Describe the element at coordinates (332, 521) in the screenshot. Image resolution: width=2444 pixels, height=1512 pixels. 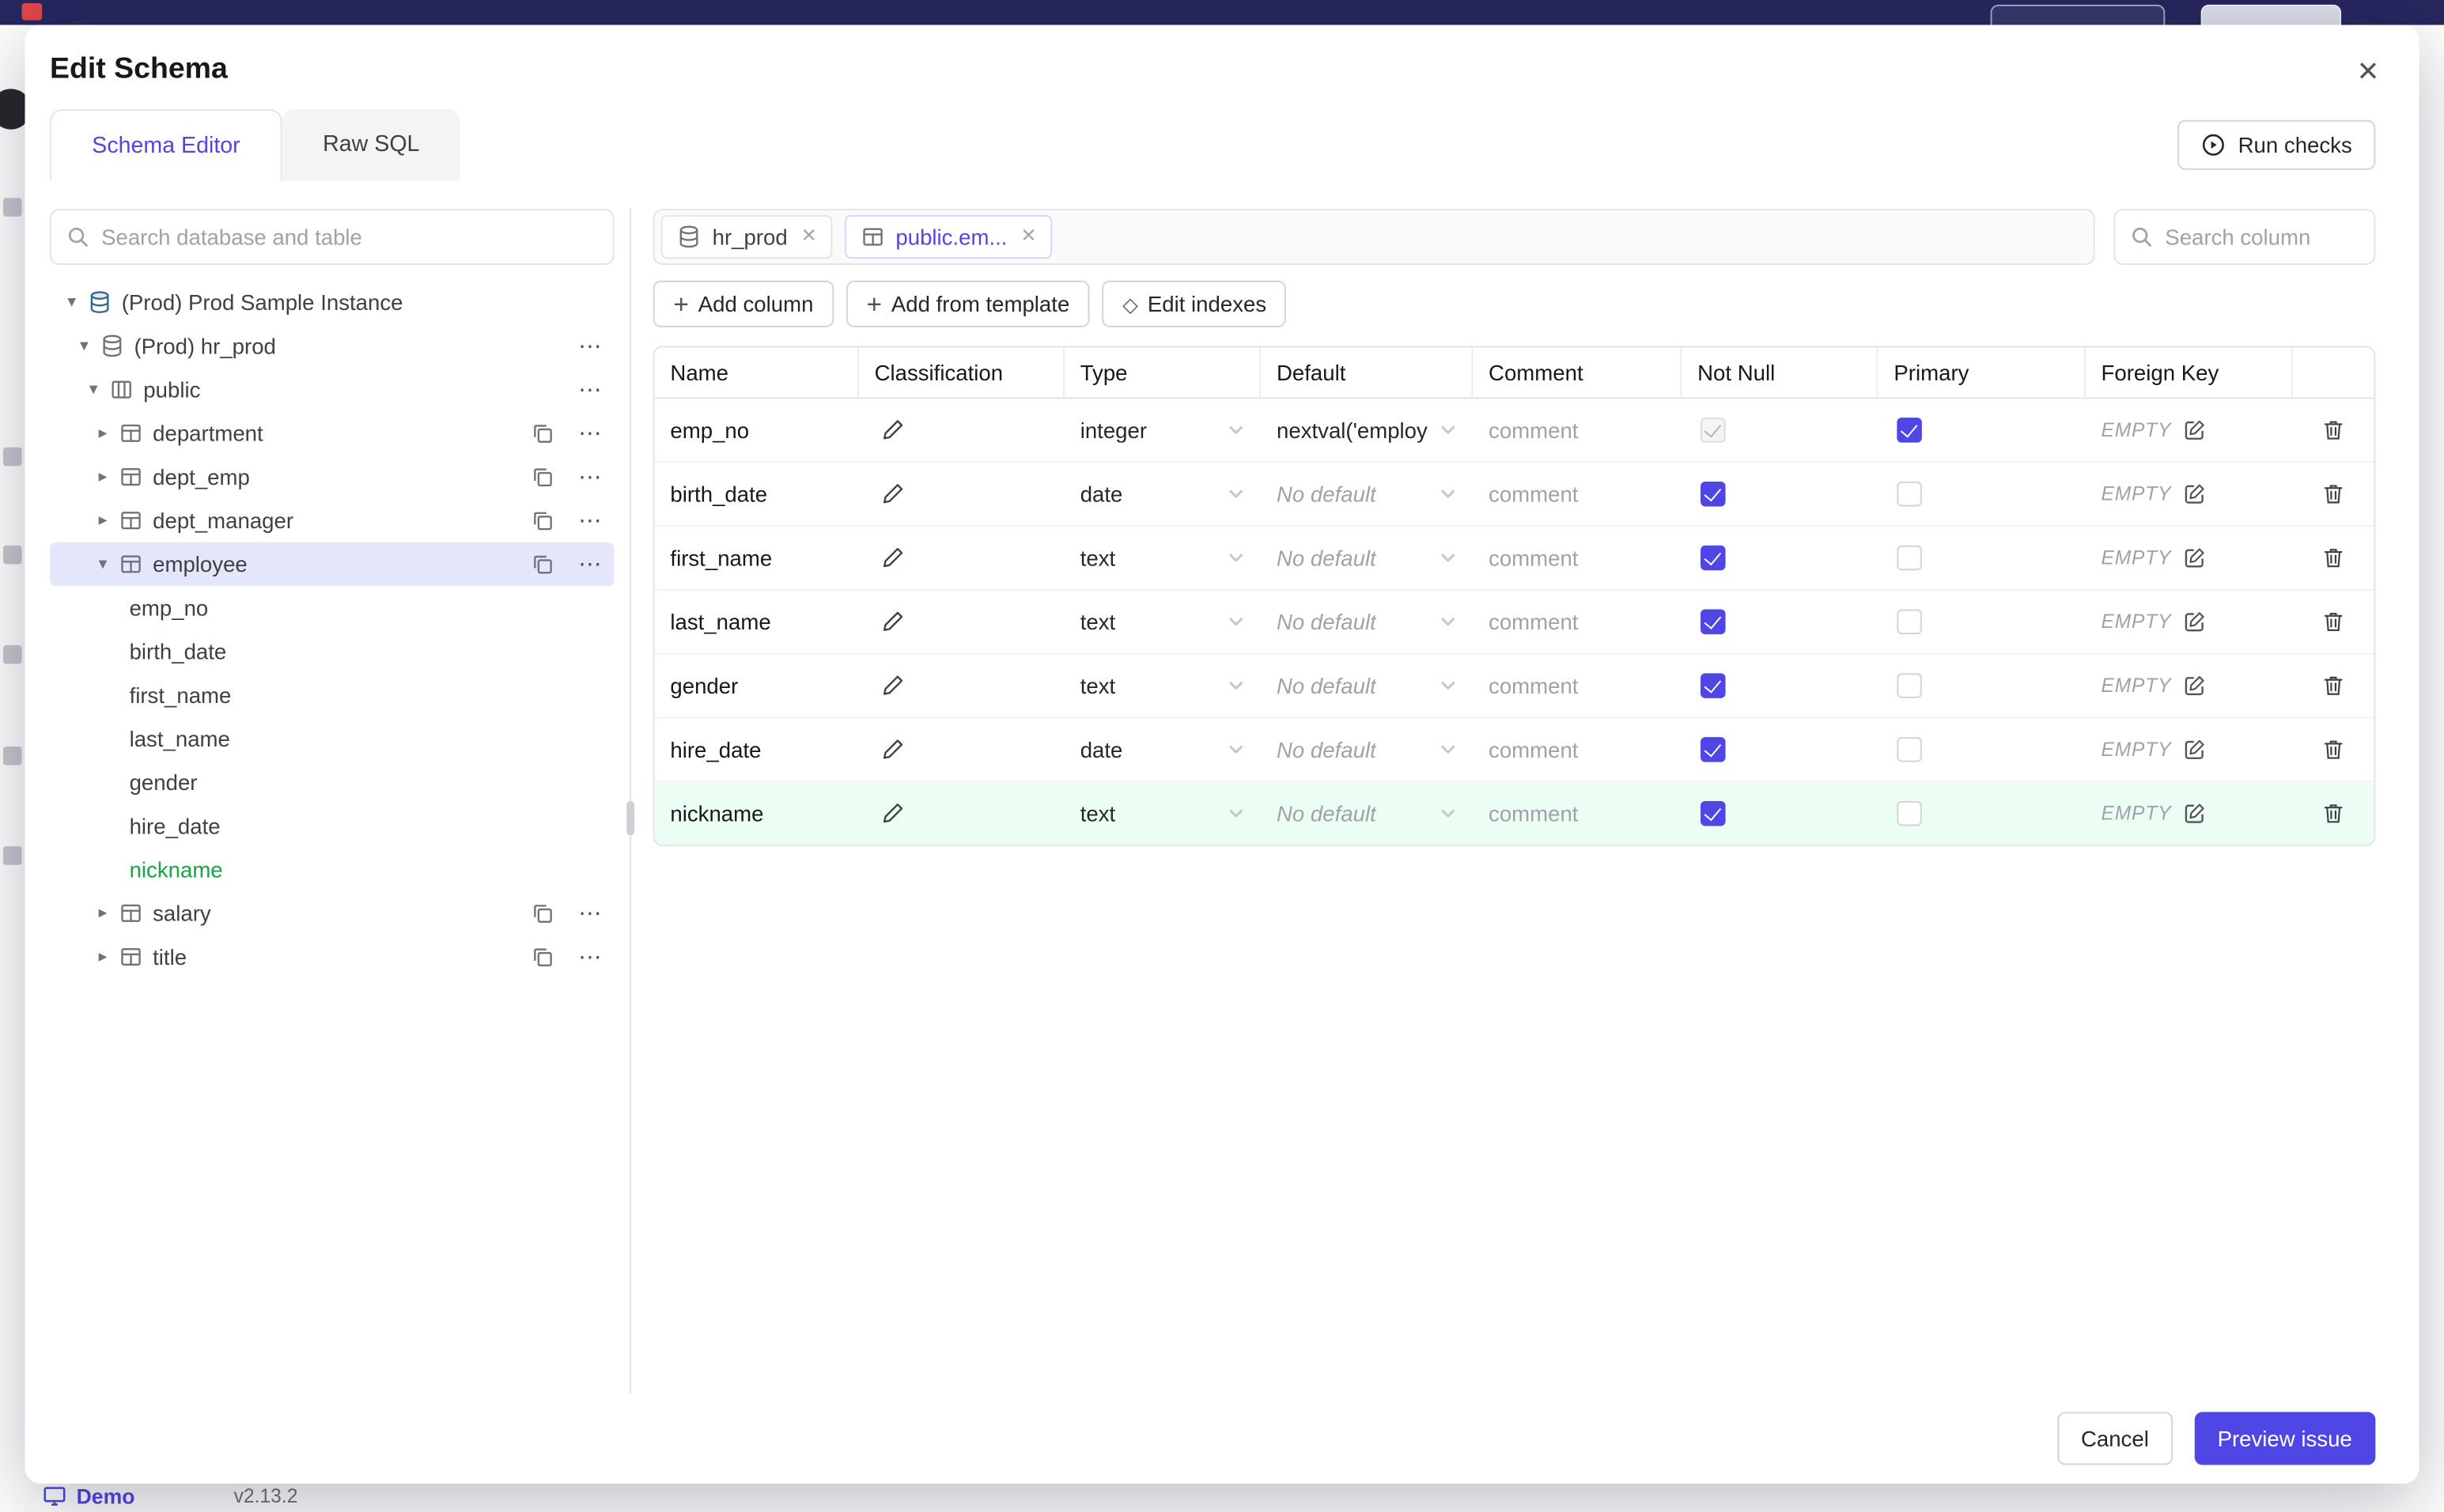
I see `tree-item-dept-manager: ▸ dept_manager ⋯` at that location.